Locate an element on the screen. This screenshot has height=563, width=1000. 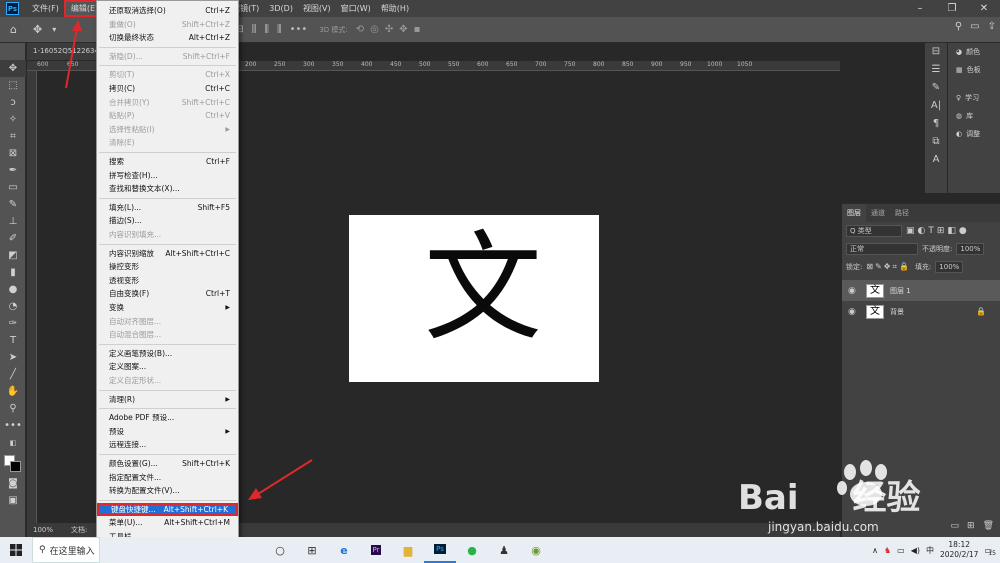
eyedropper-tool: ✒ is located at coordinates (13, 170).